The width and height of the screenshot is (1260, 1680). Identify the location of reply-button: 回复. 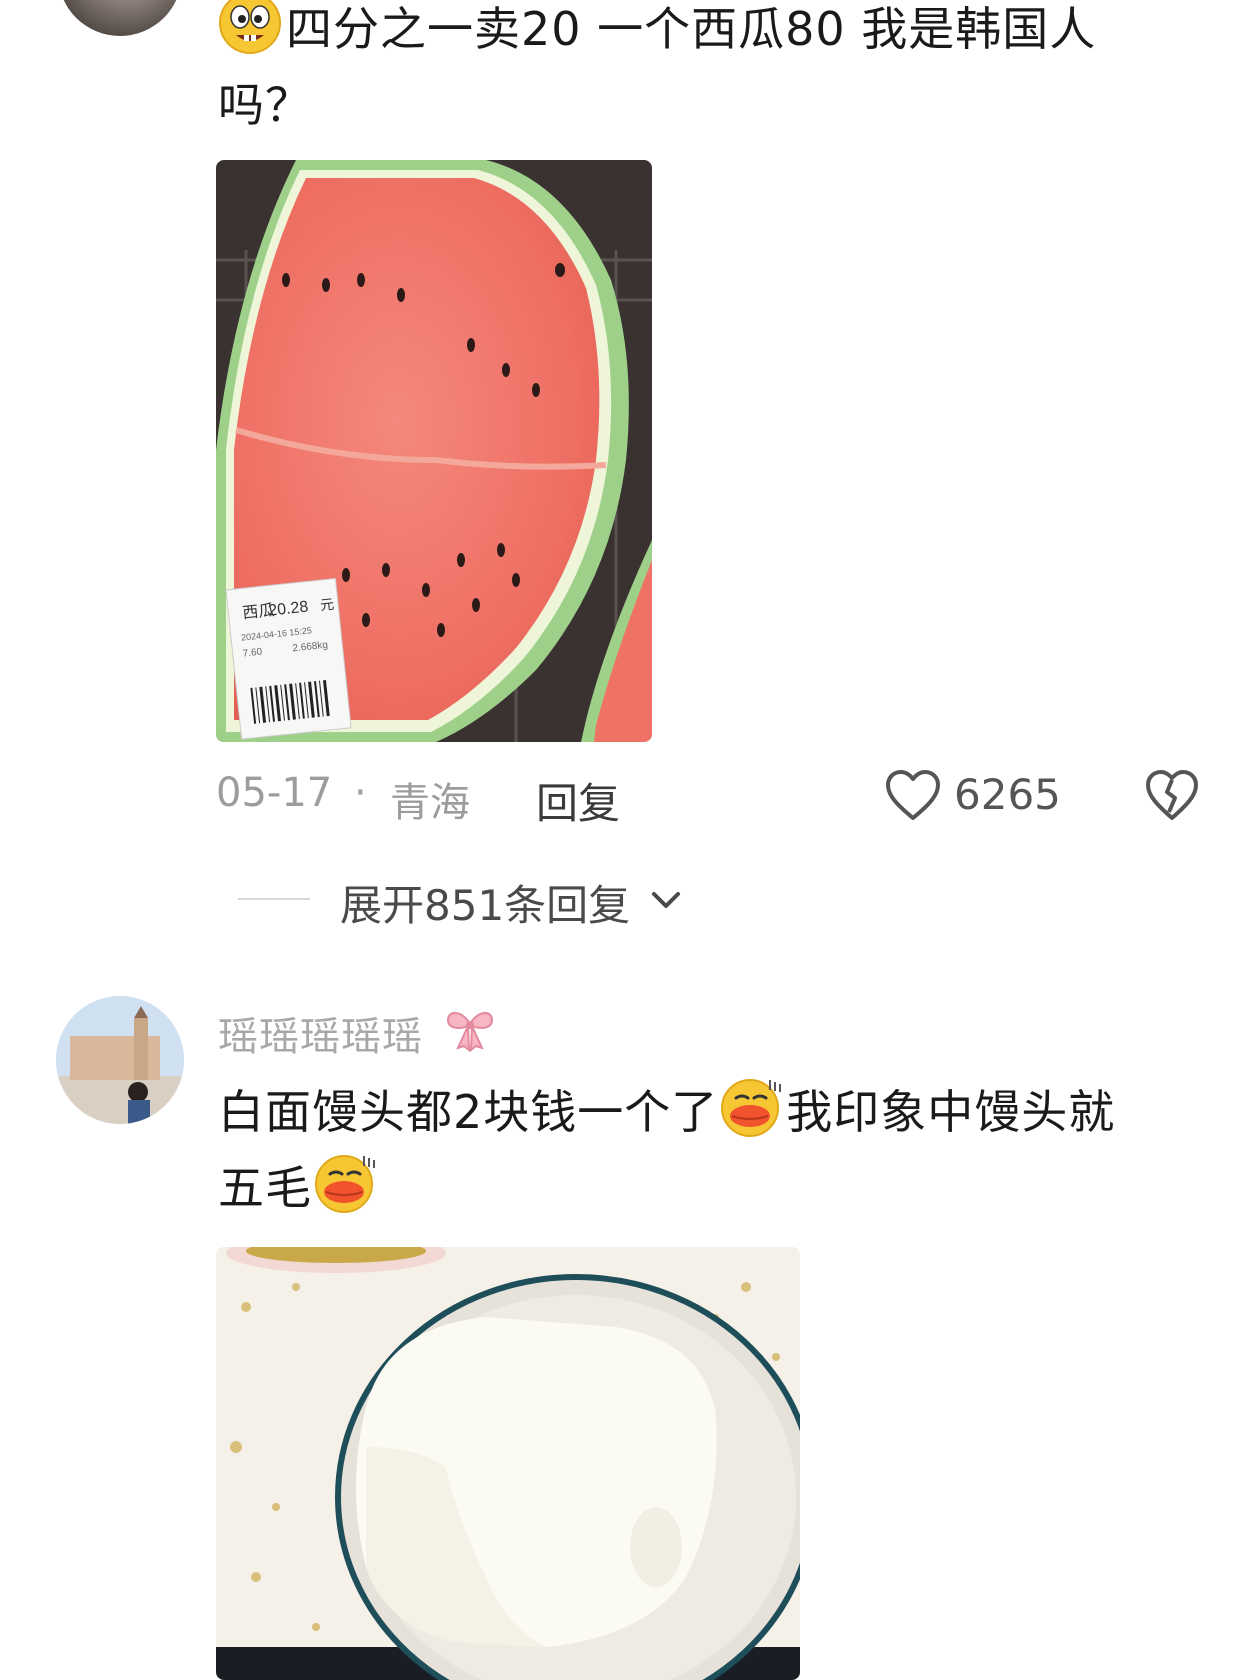
(578, 800).